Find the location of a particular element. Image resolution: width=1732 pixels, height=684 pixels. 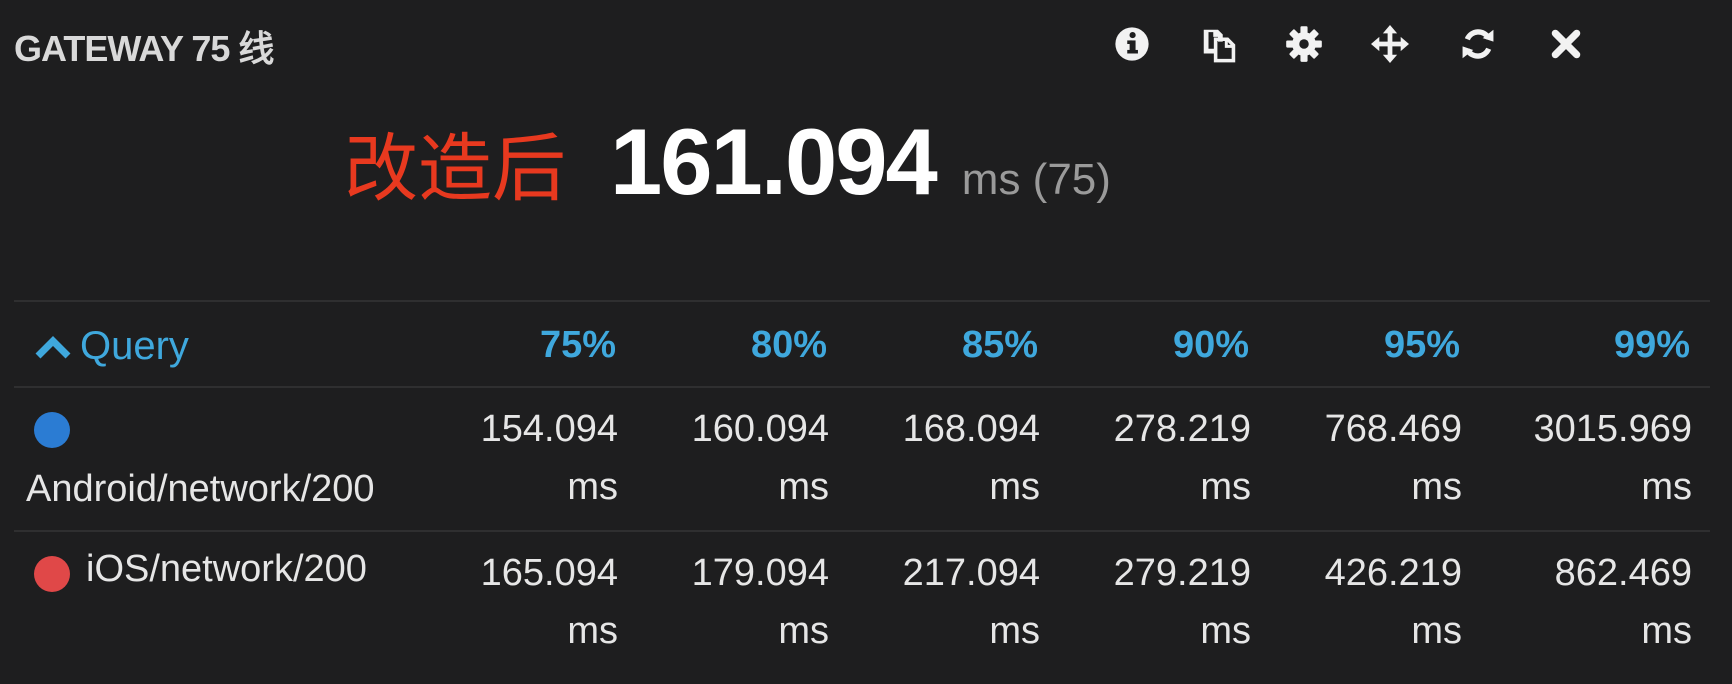

column-header-90: 90% is located at coordinates (1159, 345).